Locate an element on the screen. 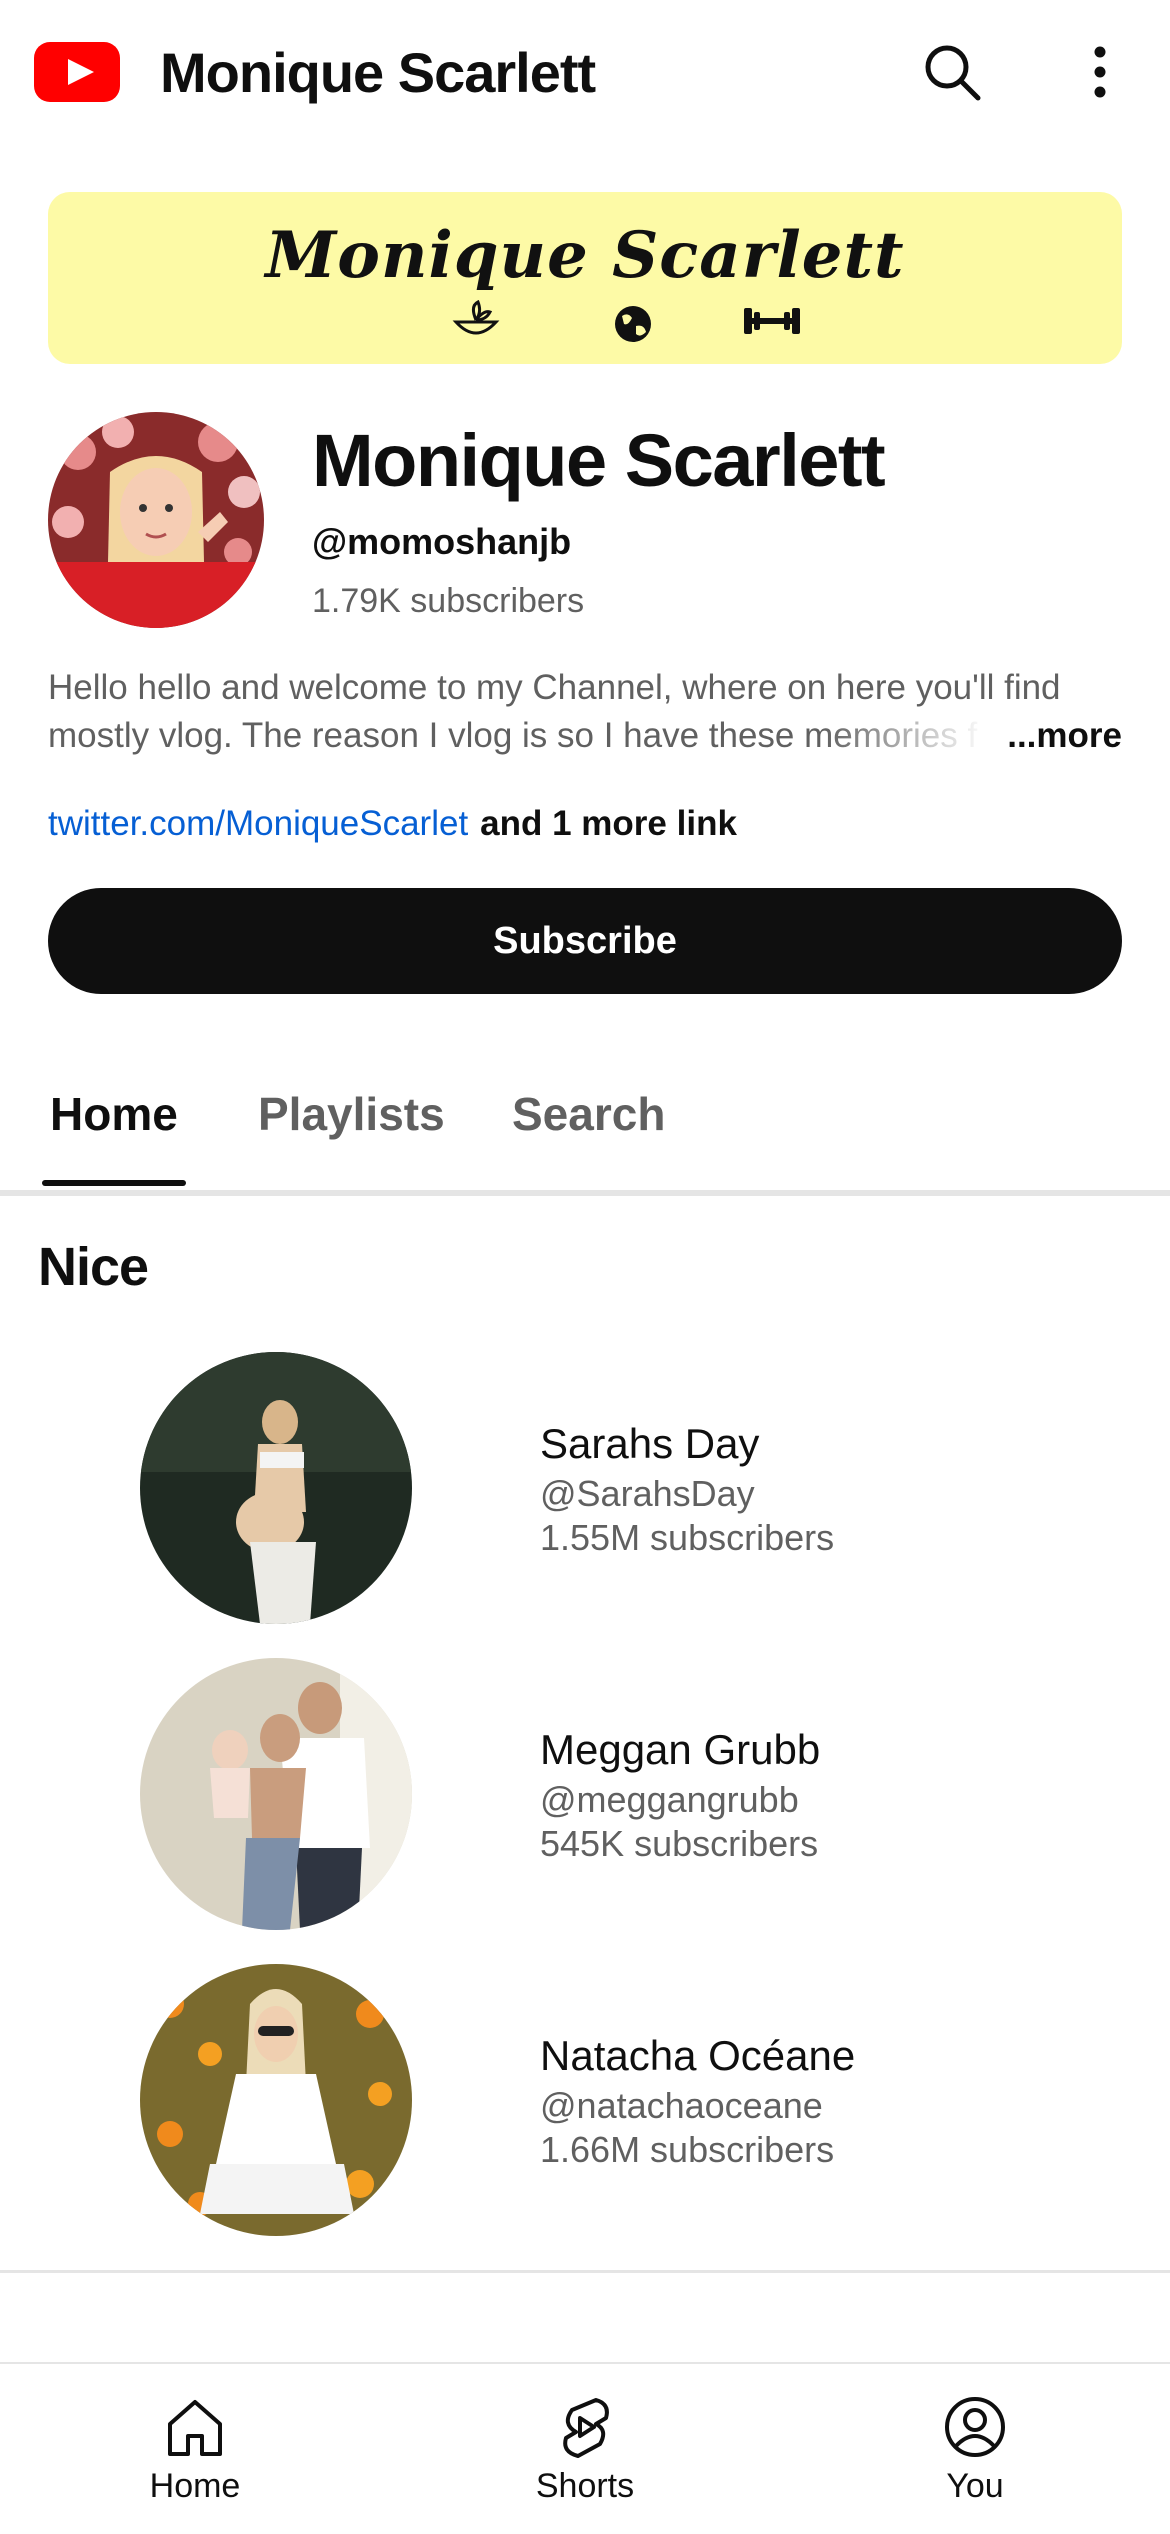 This screenshot has height=2534, width=1170. more-vert-icon is located at coordinates (1100, 72).